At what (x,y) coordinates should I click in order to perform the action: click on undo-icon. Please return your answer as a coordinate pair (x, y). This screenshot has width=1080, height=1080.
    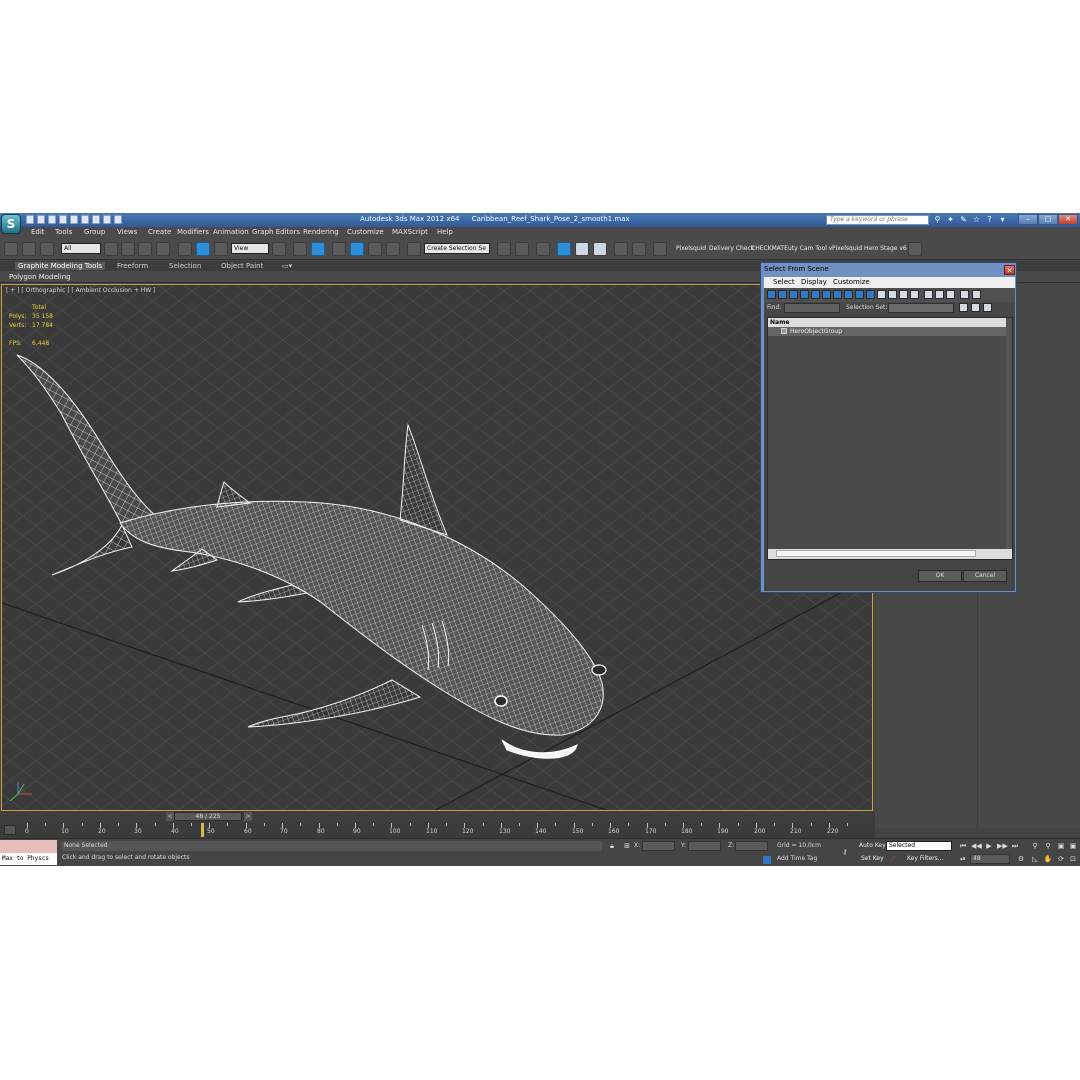
    Looking at the image, I should click on (63, 219).